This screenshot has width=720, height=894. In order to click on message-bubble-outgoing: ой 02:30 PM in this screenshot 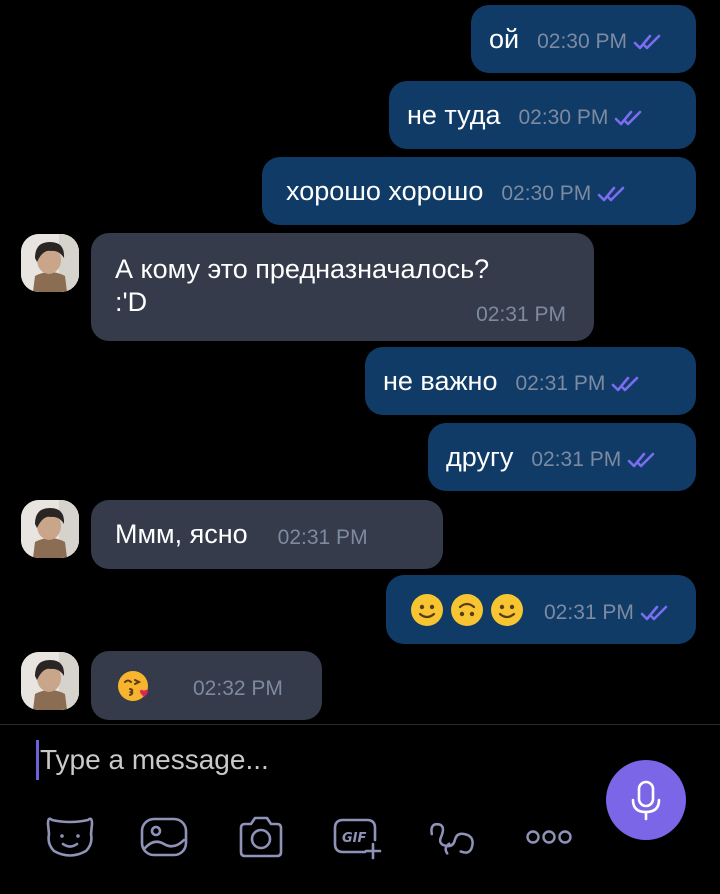, I will do `click(583, 39)`.